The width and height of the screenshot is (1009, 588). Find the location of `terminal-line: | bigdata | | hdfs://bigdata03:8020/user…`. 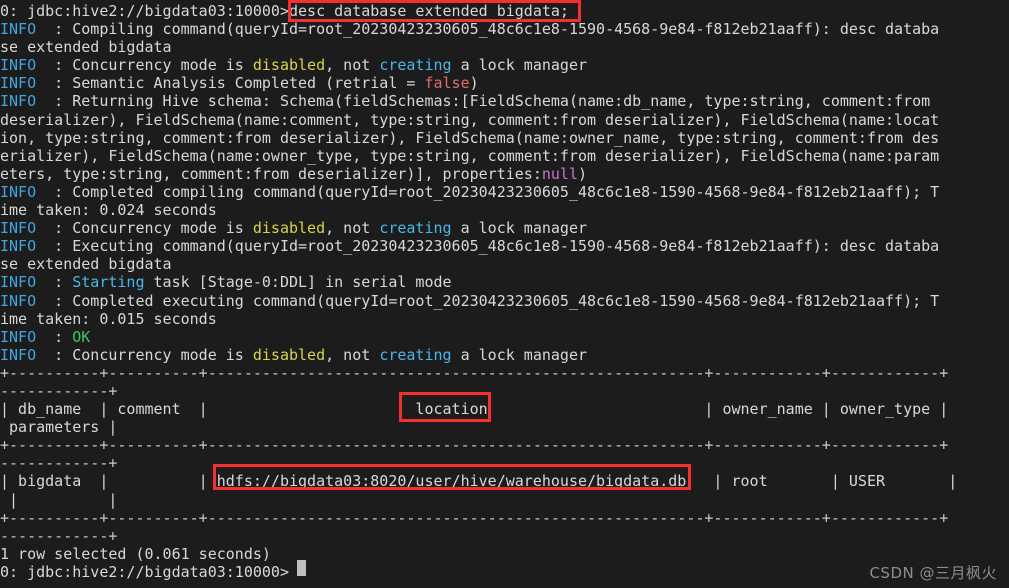

terminal-line: | bigdata | | hdfs://bigdata03:8020/user… is located at coordinates (504, 481).